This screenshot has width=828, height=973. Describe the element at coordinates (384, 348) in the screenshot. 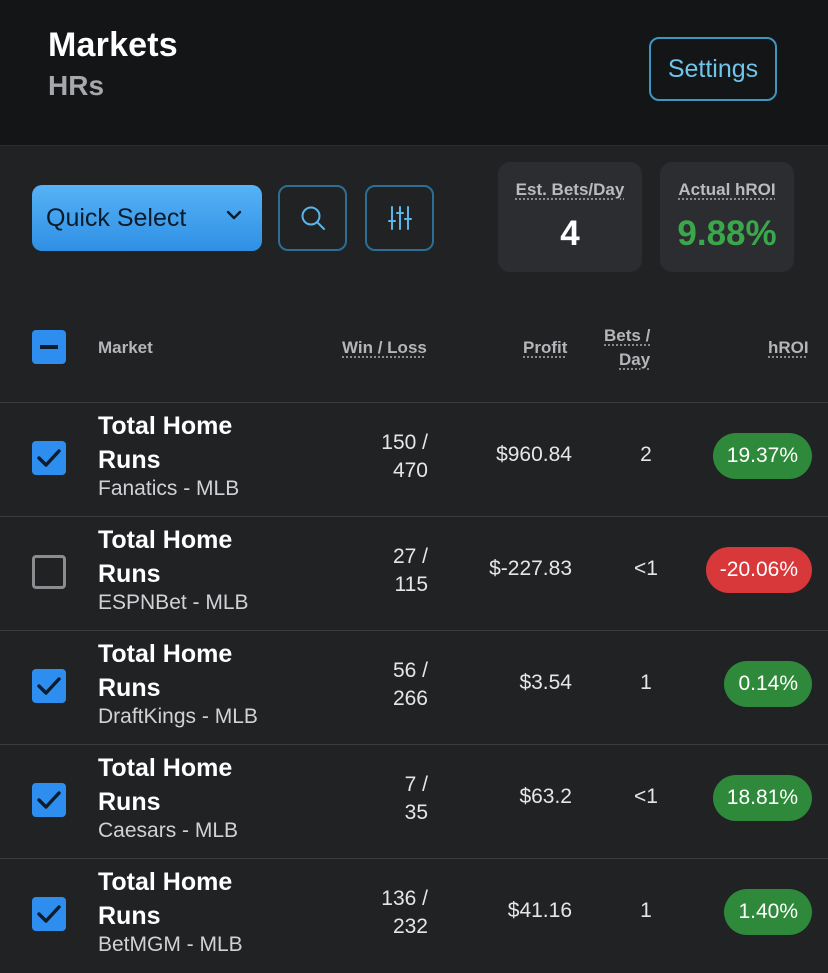

I see `column-header-win-loss: Win / Loss` at that location.